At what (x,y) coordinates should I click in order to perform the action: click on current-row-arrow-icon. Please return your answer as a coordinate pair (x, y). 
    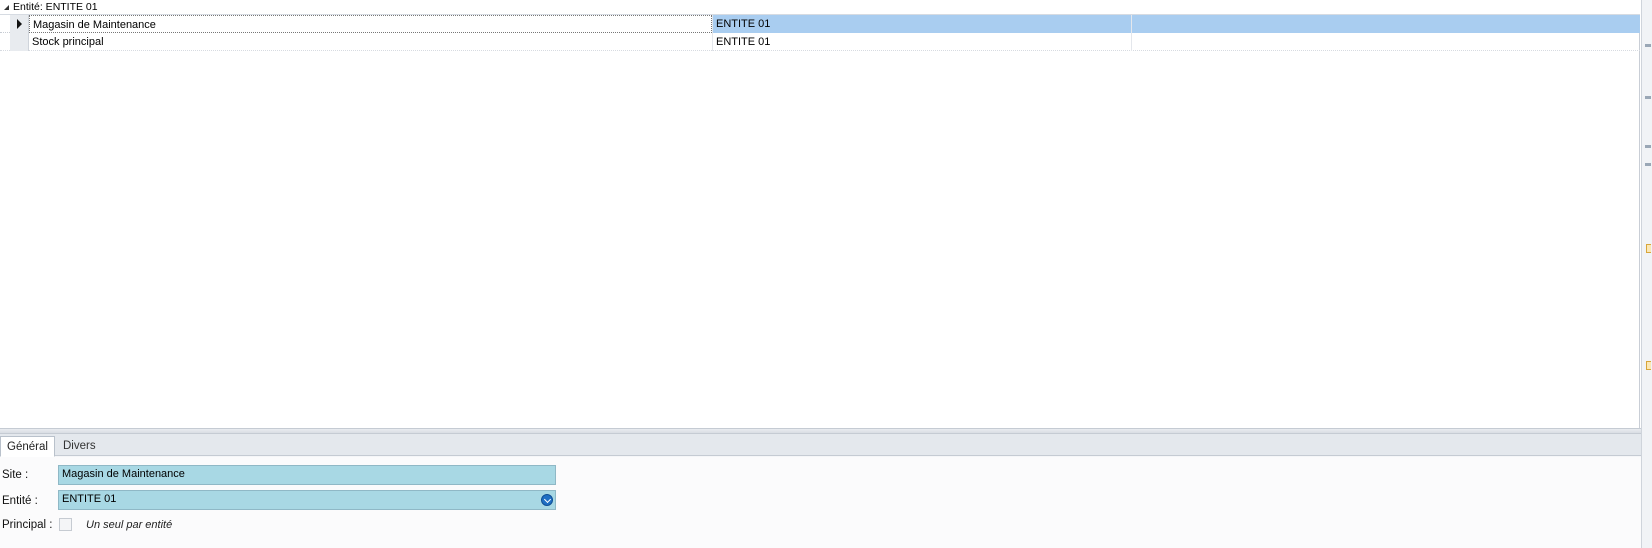
    Looking at the image, I should click on (19, 24).